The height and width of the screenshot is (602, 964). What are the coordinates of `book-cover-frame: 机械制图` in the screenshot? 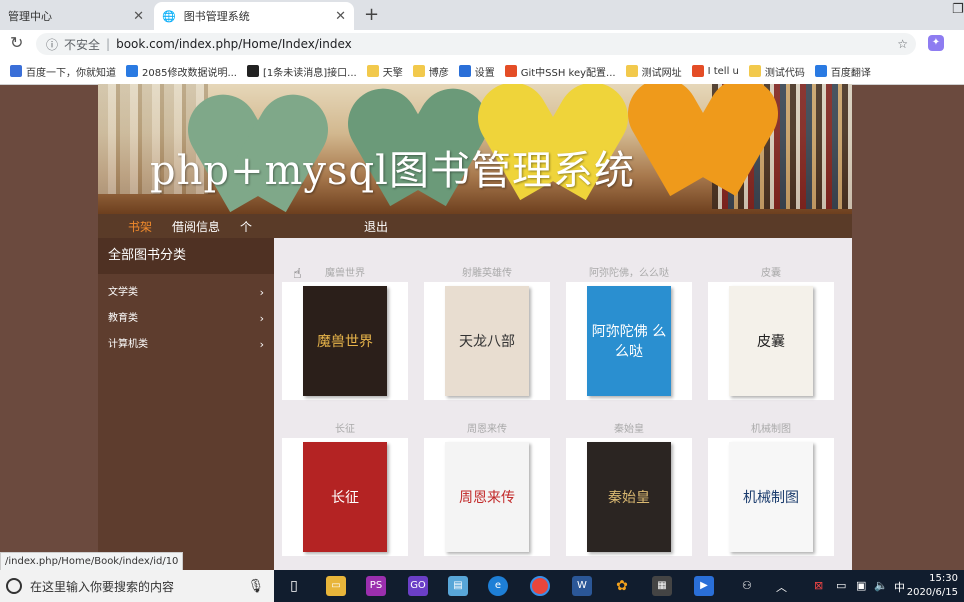 It's located at (771, 497).